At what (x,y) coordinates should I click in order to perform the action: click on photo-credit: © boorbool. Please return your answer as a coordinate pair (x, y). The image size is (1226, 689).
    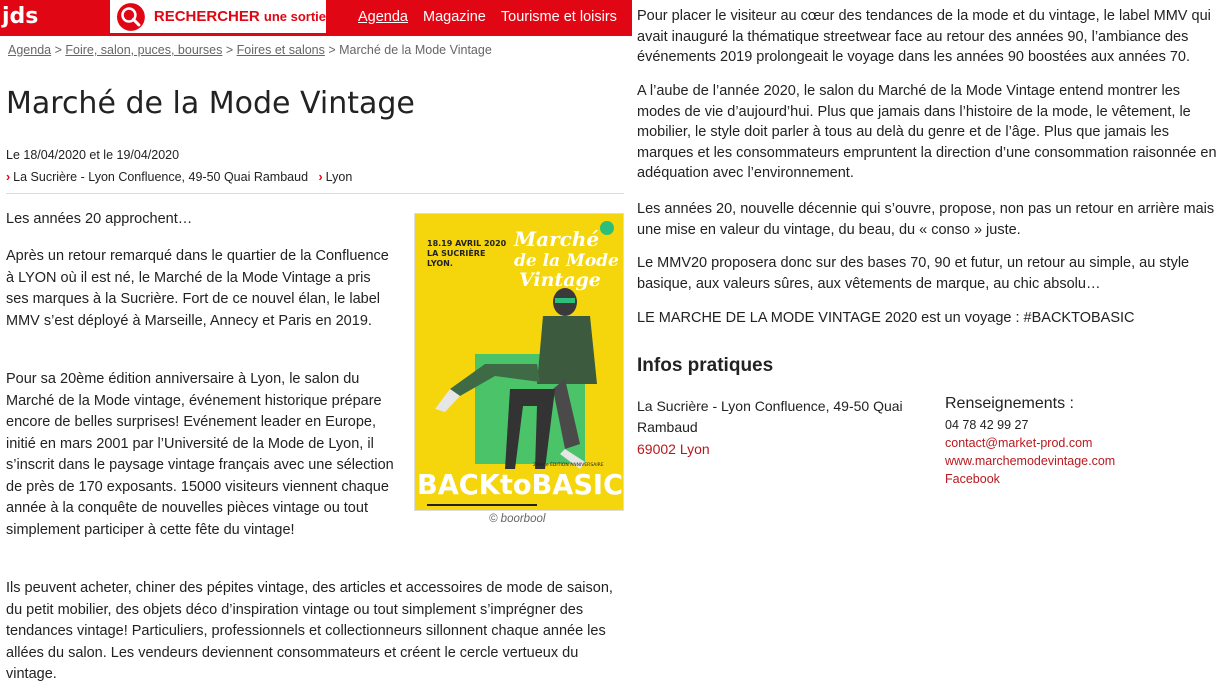
    Looking at the image, I should click on (517, 519).